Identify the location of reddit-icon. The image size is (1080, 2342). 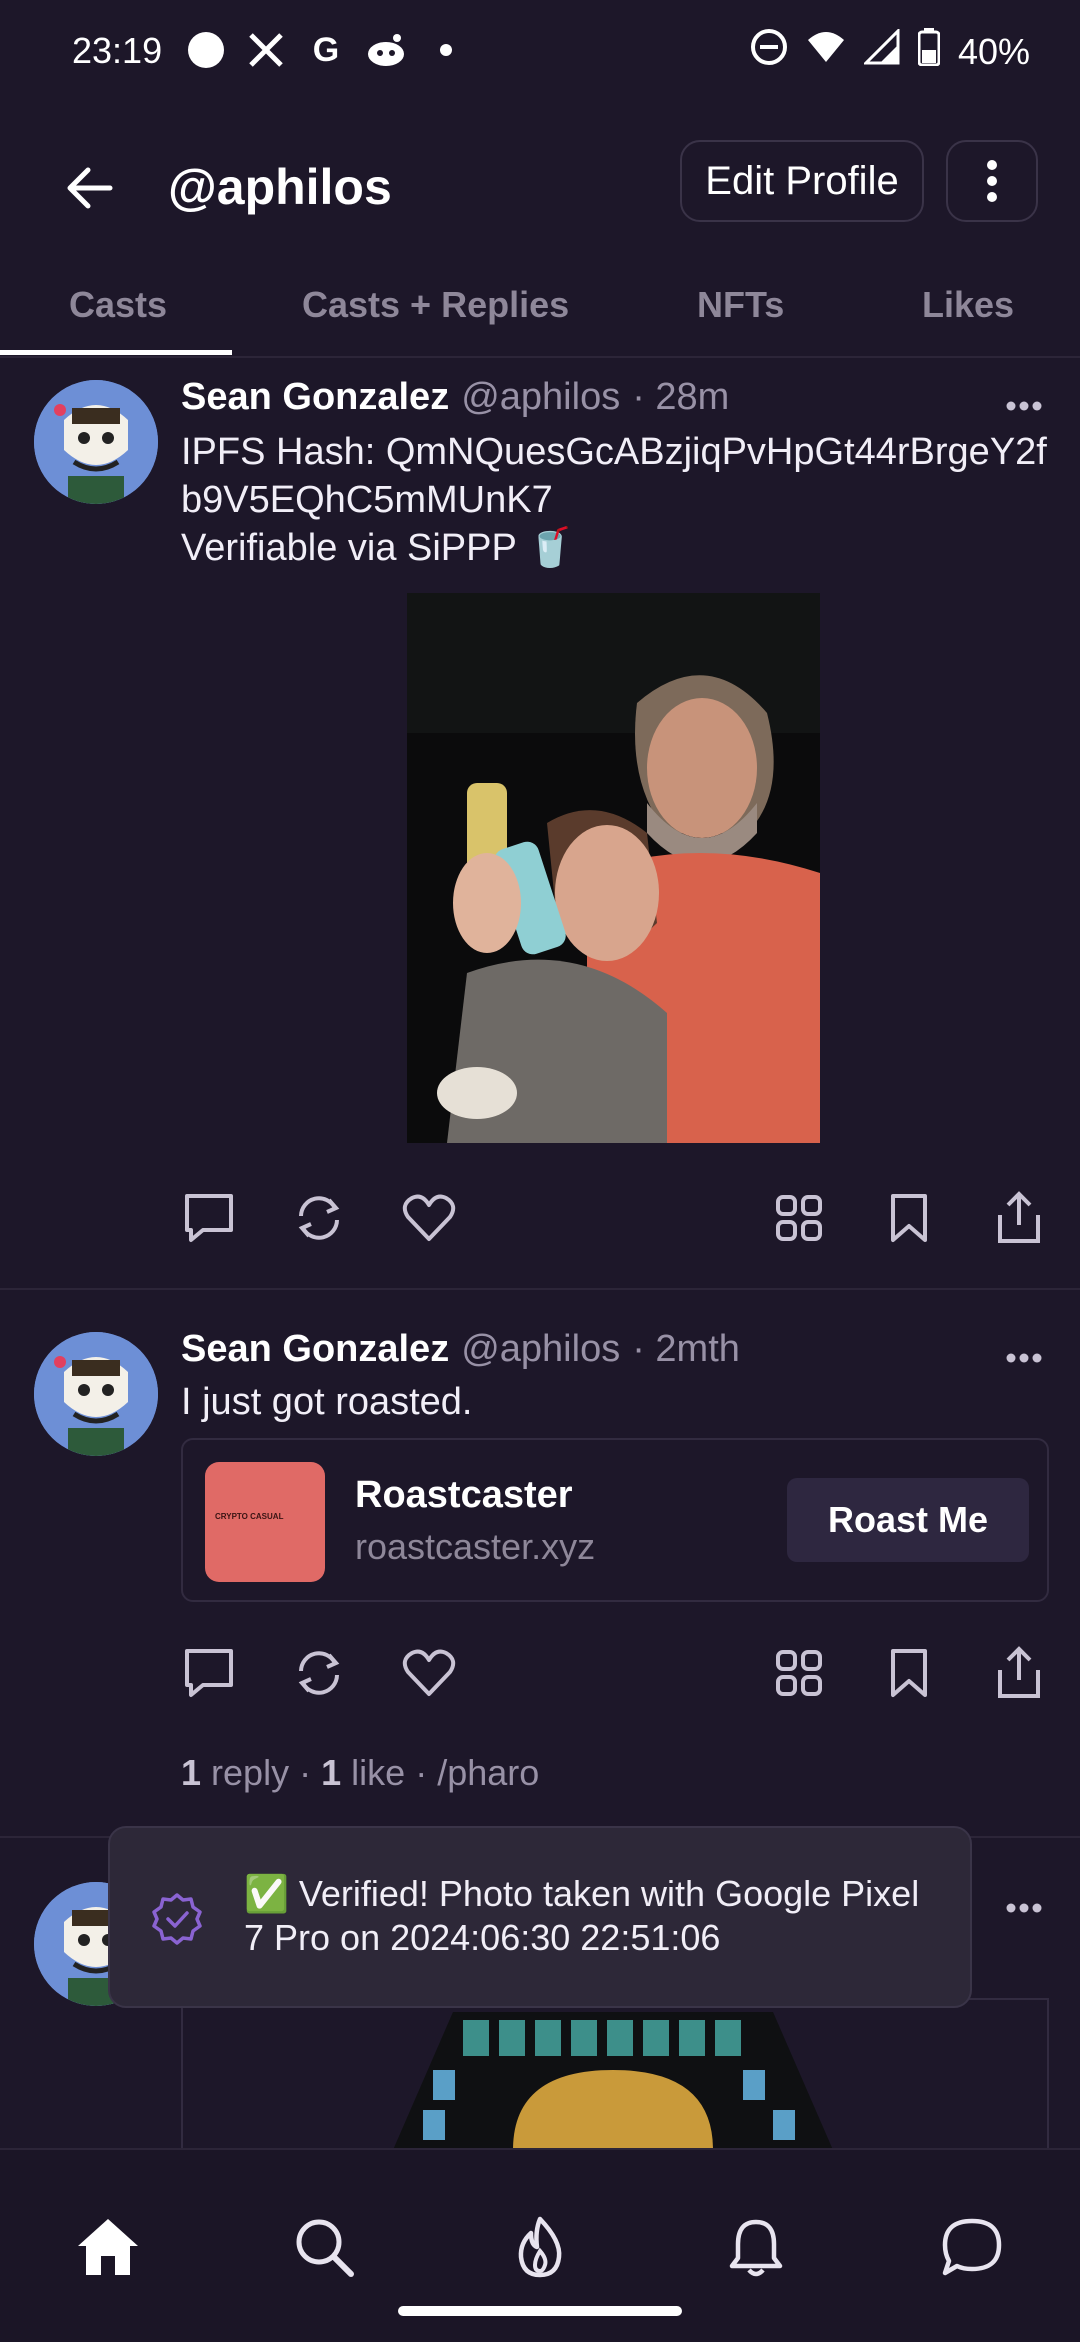
(386, 50).